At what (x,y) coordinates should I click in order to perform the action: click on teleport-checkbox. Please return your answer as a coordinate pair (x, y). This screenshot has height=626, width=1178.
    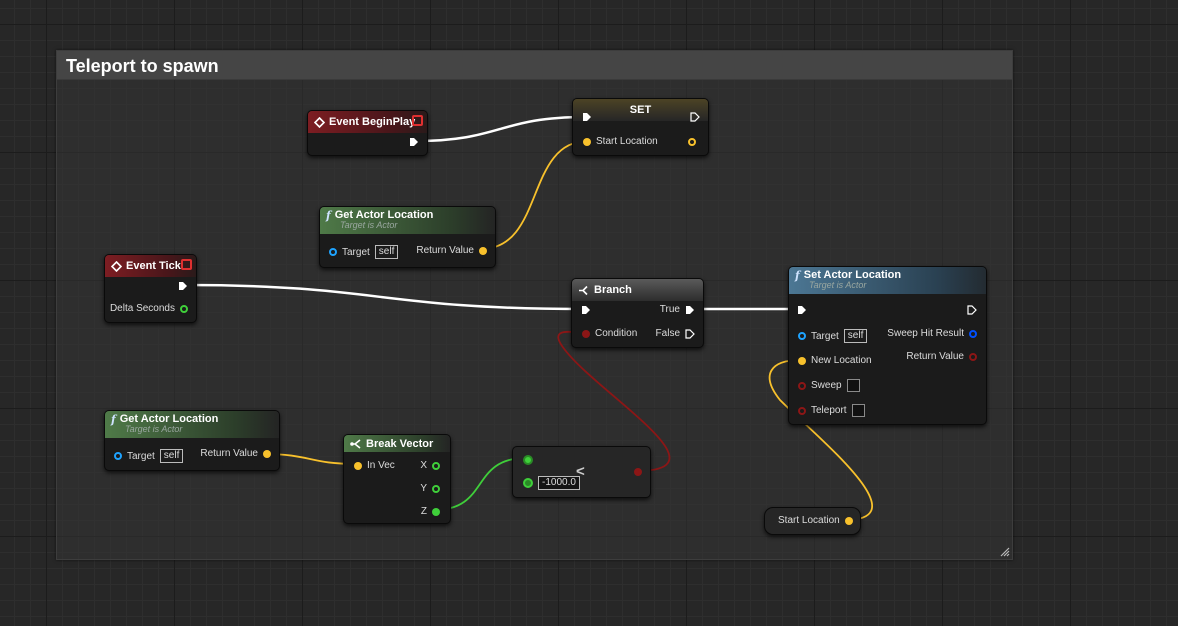
    Looking at the image, I should click on (858, 410).